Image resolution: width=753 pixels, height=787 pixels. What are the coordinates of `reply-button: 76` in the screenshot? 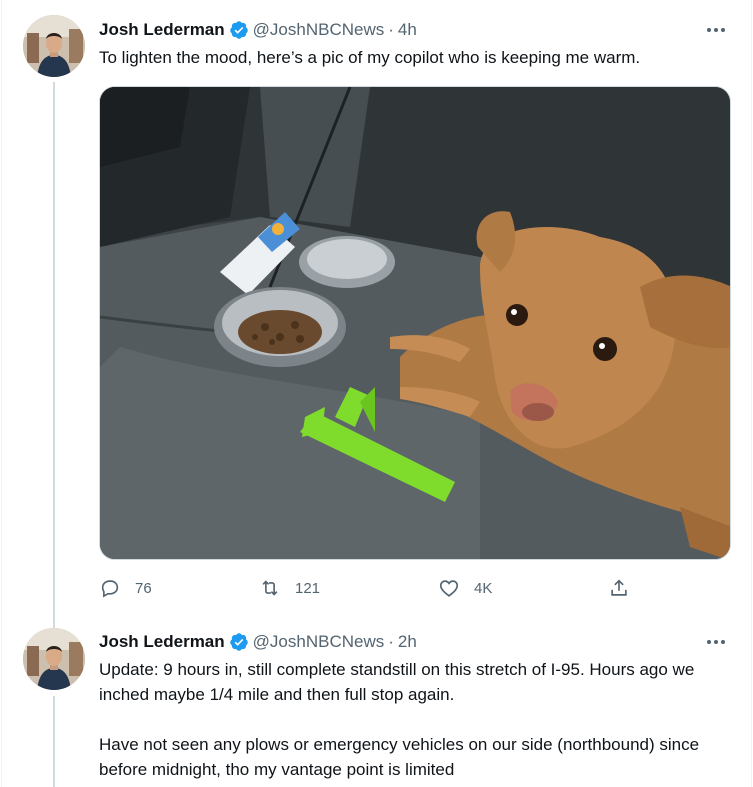 It's located at (125, 588).